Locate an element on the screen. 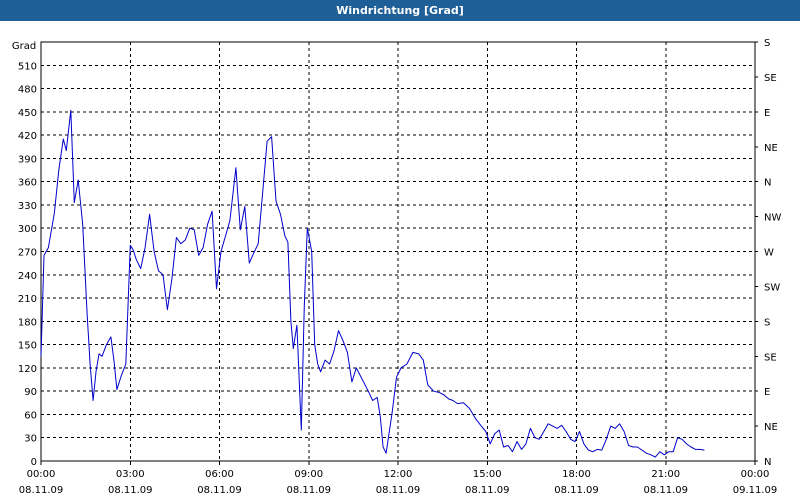 The height and width of the screenshot is (504, 800). y-tick-label: 300 is located at coordinates (27, 229).